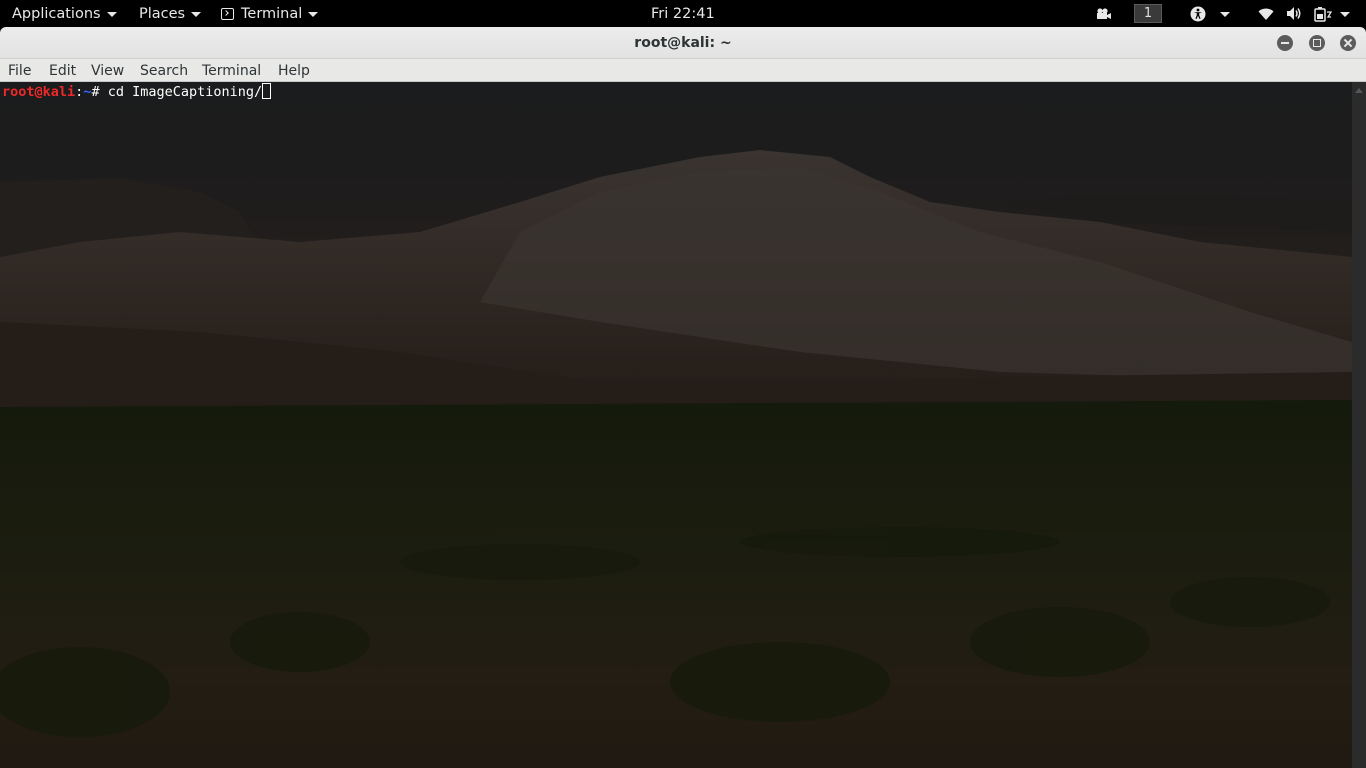  Describe the element at coordinates (294, 70) in the screenshot. I see `menu-help: Help` at that location.